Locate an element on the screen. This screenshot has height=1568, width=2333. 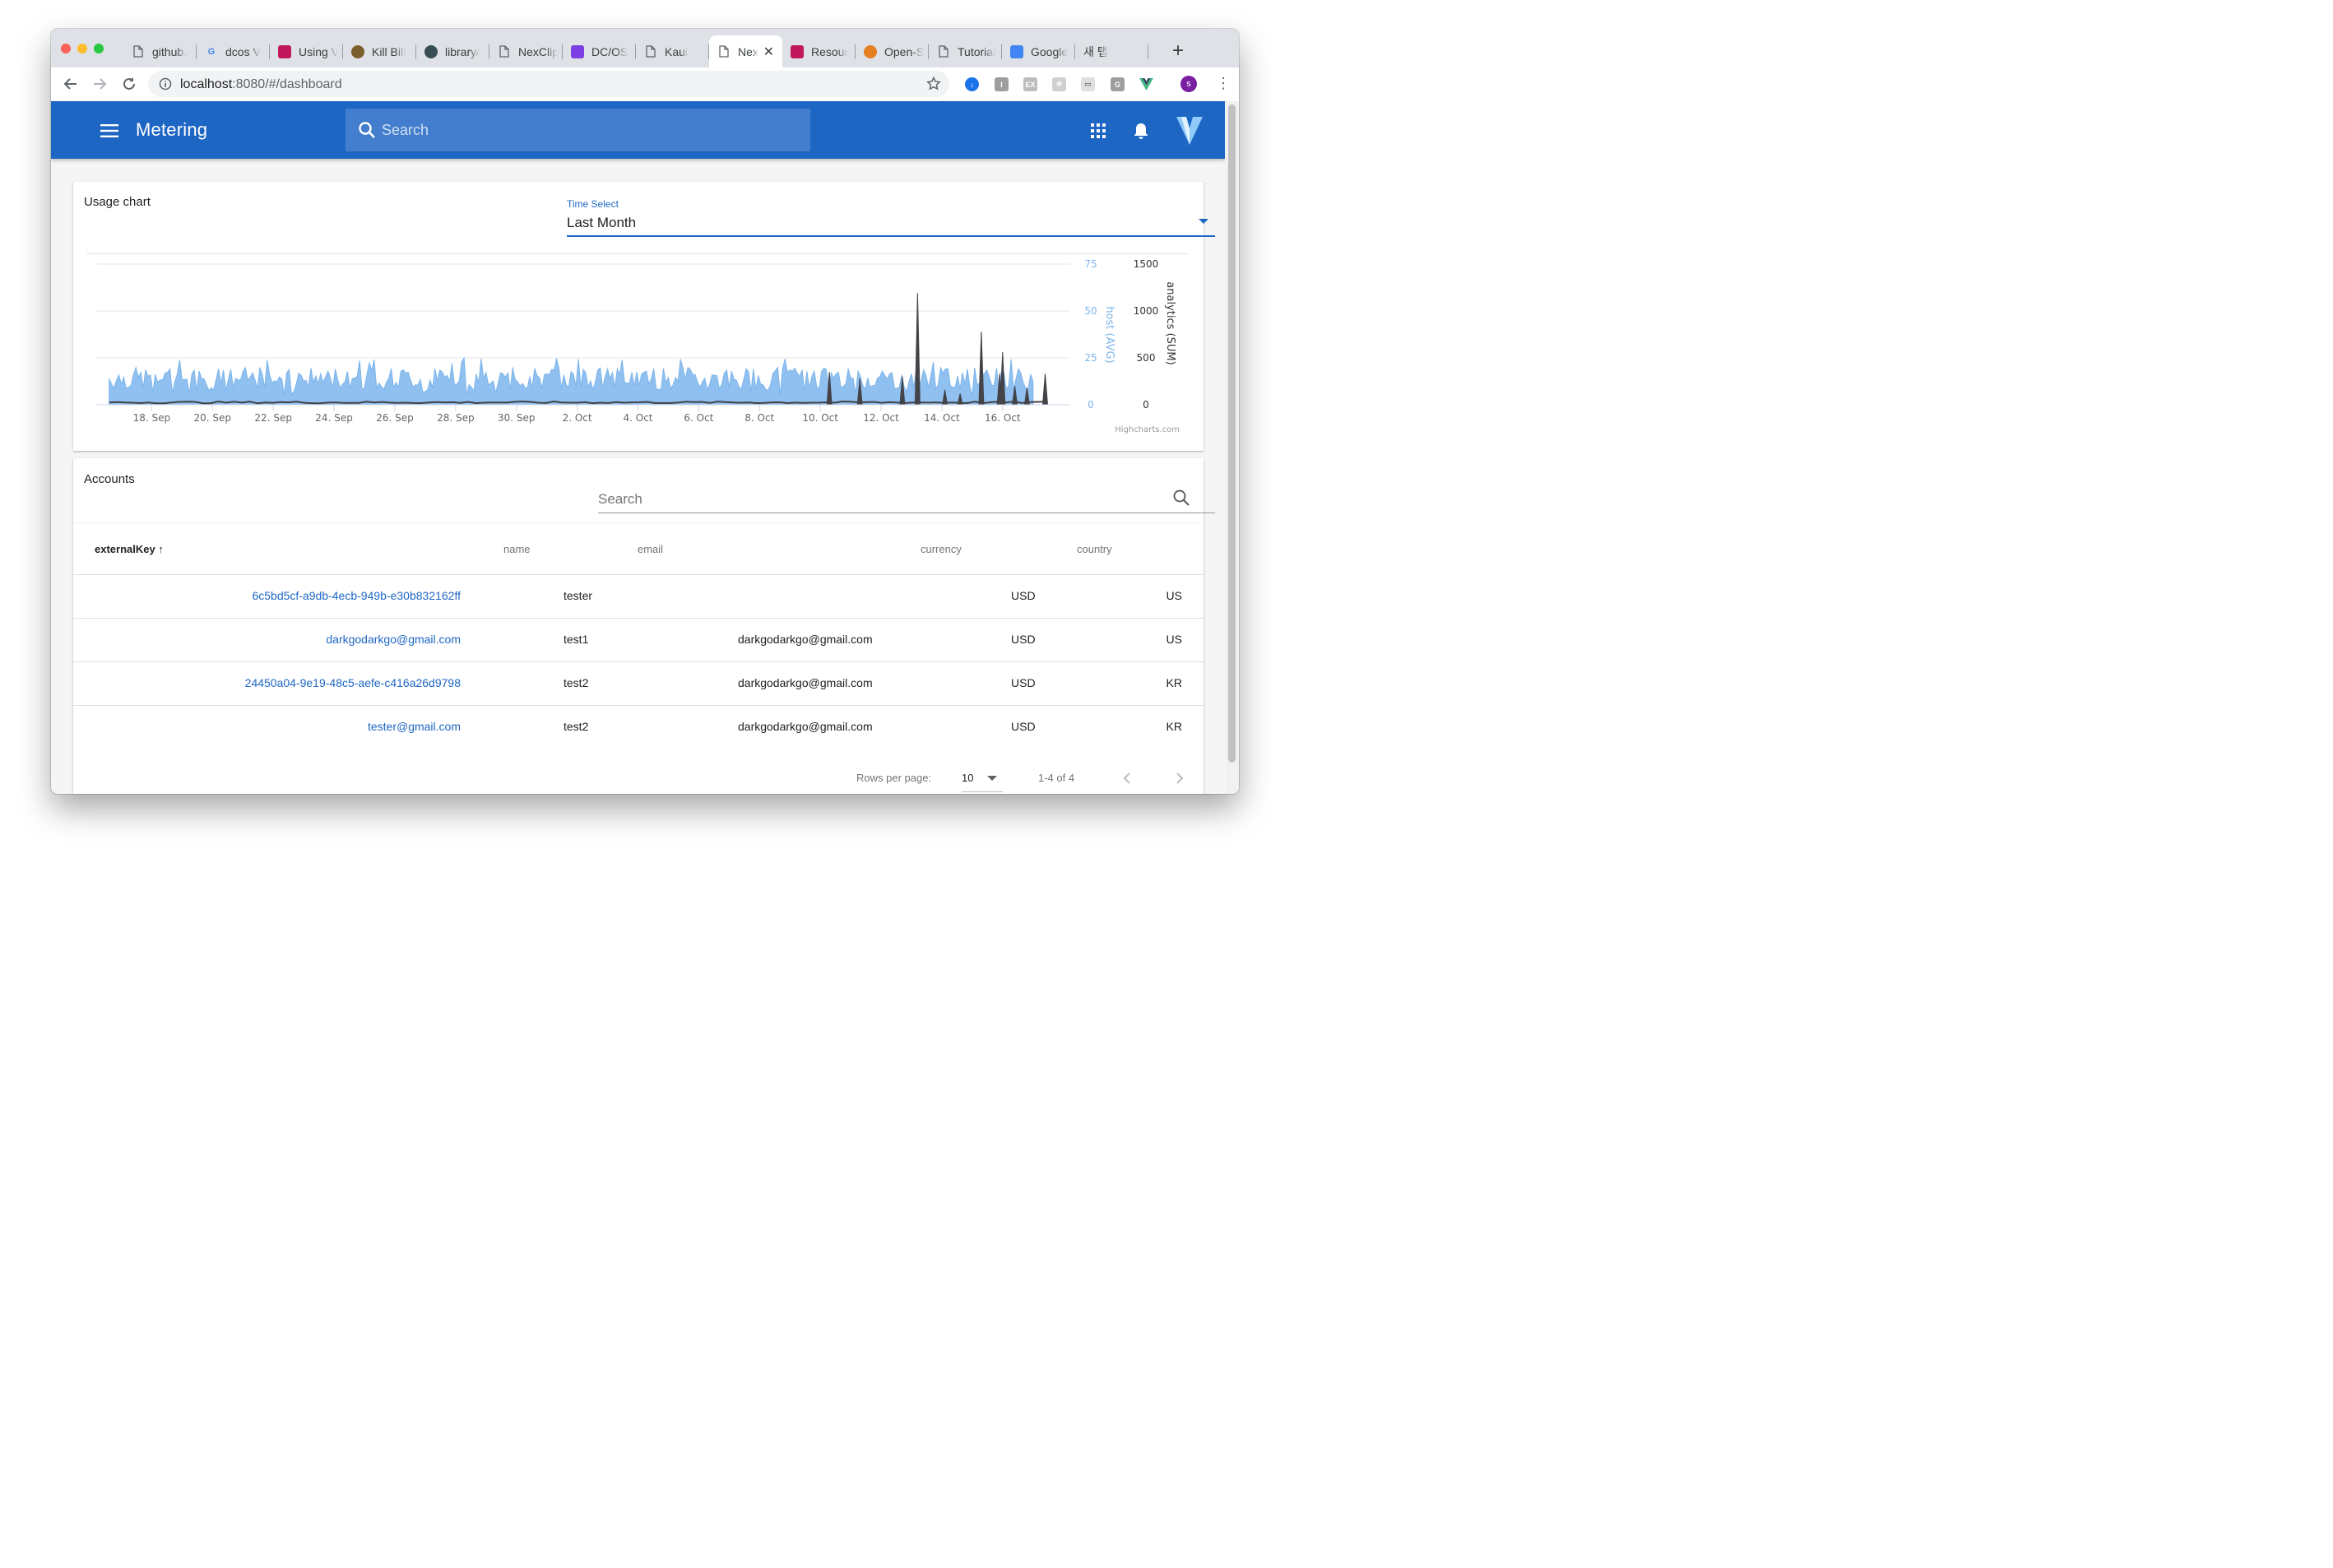
info-icon is located at coordinates (165, 83).